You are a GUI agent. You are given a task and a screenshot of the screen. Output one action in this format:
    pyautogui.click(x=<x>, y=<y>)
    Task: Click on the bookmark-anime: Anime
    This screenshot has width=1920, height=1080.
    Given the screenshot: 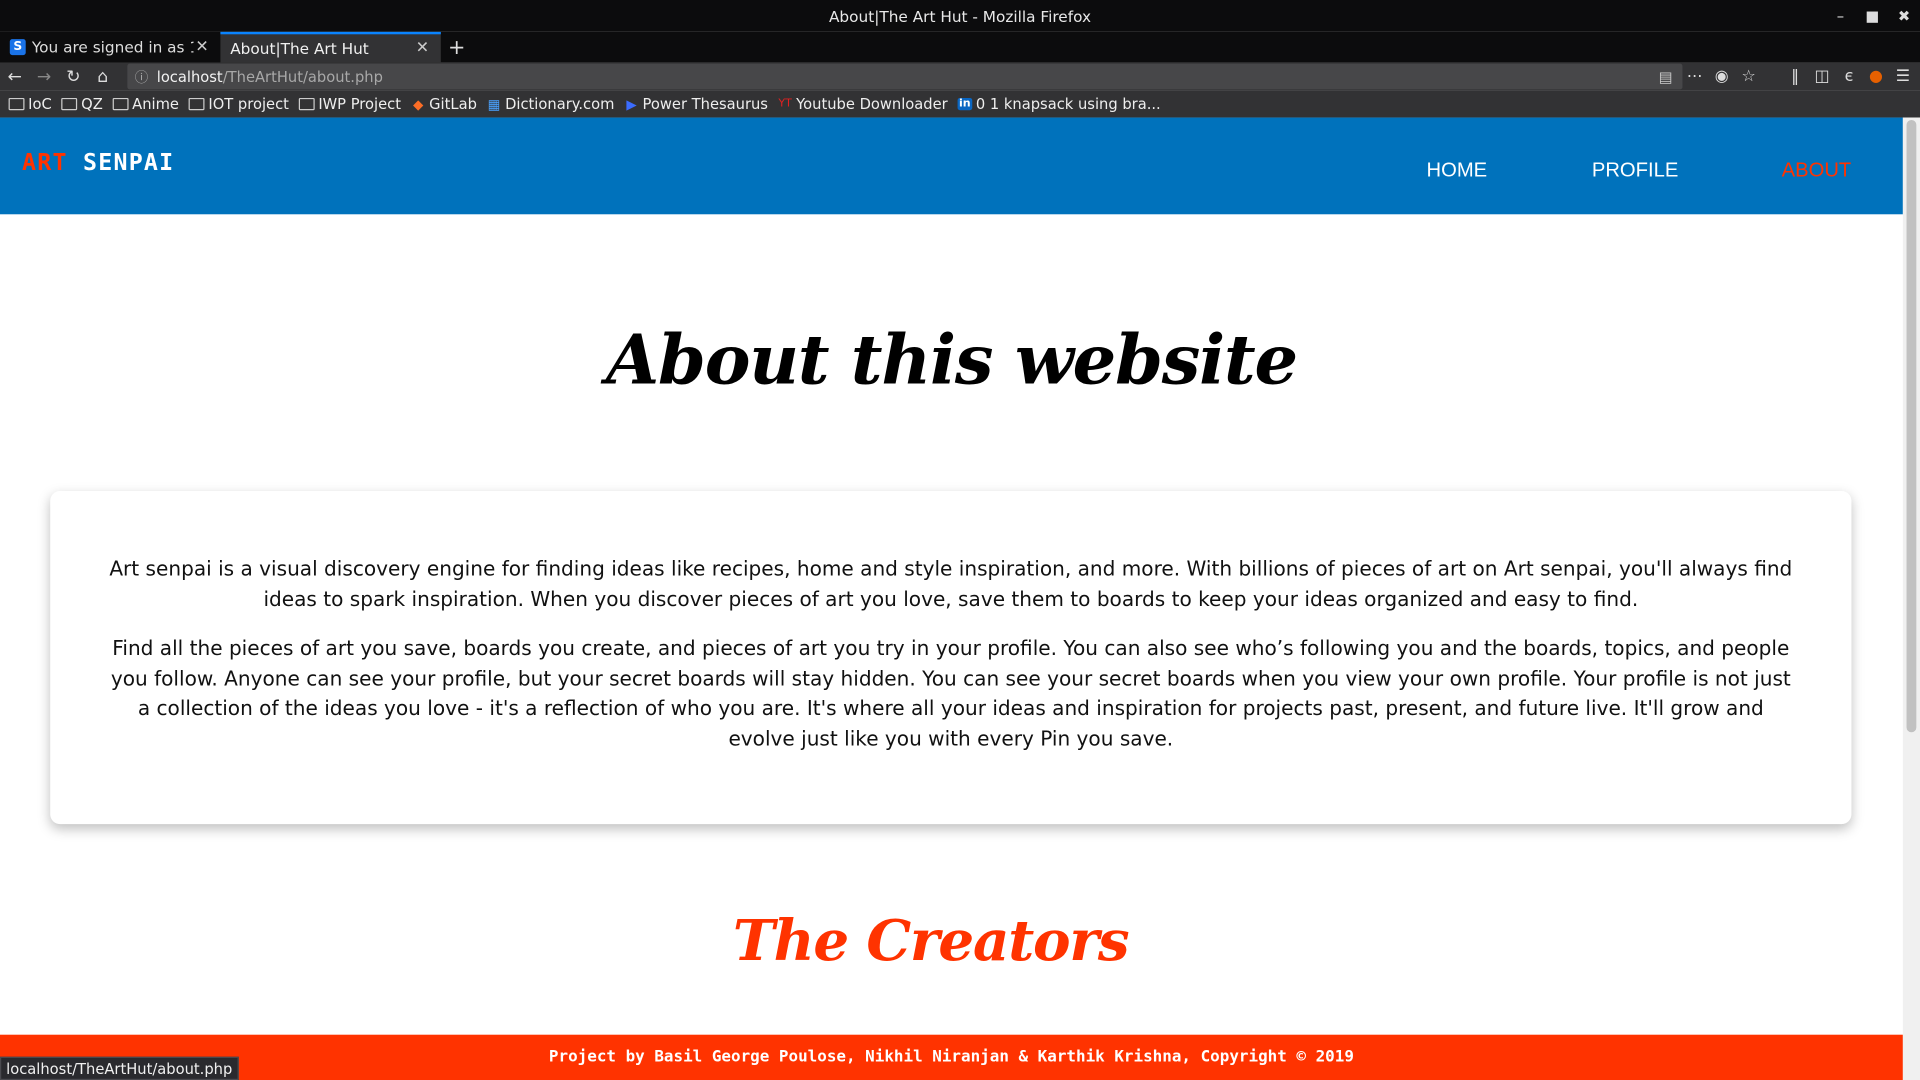 What is the action you would take?
    pyautogui.click(x=145, y=104)
    